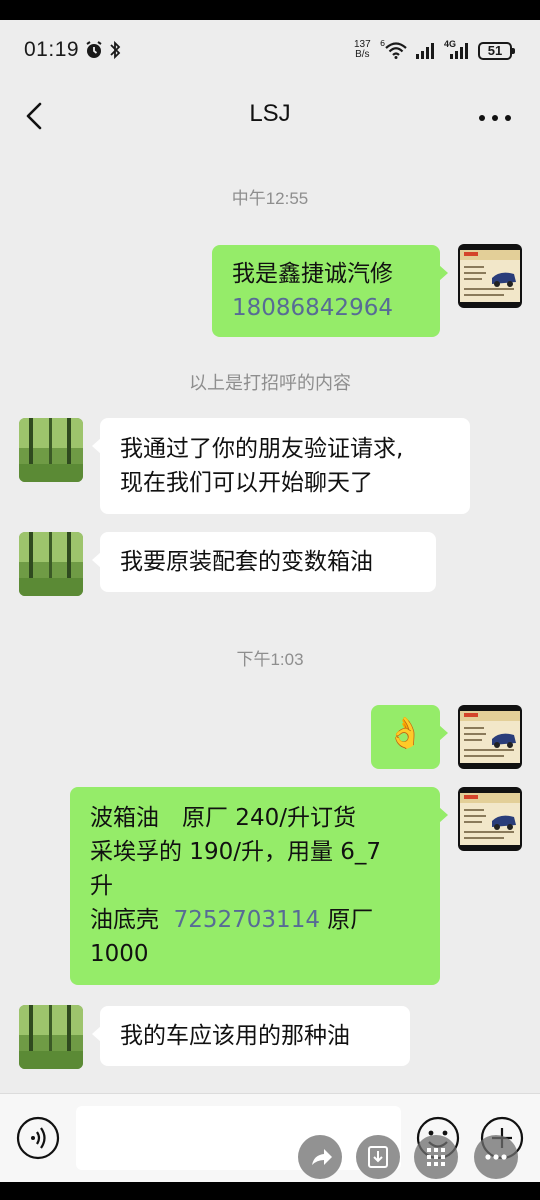 This screenshot has height=1200, width=540. Describe the element at coordinates (101, 886) in the screenshot. I see `message-text: 升` at that location.